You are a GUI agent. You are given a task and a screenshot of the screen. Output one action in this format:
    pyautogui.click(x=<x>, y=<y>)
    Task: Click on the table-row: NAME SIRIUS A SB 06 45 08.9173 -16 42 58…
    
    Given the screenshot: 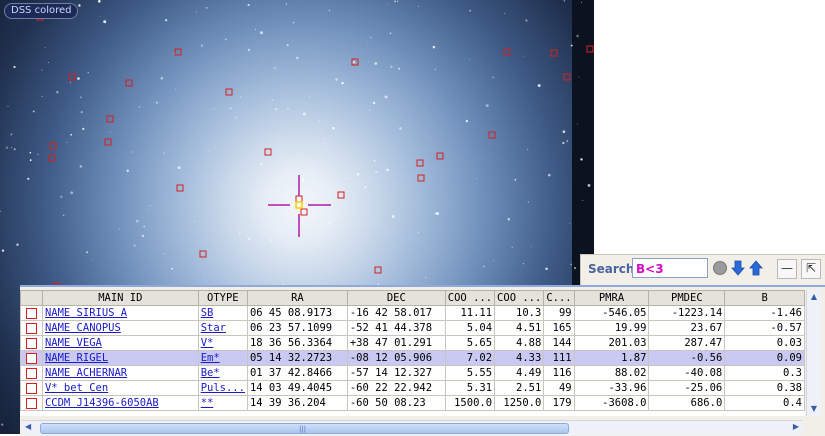 What is the action you would take?
    pyautogui.click(x=412, y=313)
    